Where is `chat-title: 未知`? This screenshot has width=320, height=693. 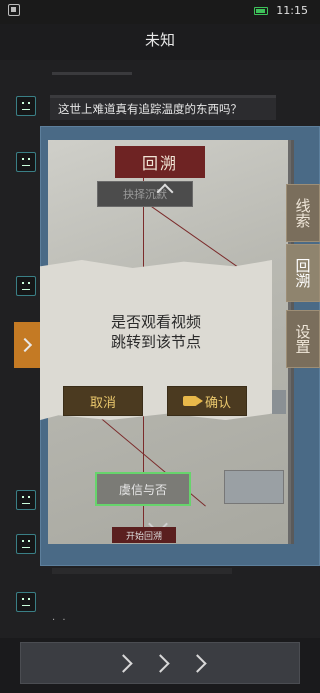
chat-title: 未知 is located at coordinates (159, 40).